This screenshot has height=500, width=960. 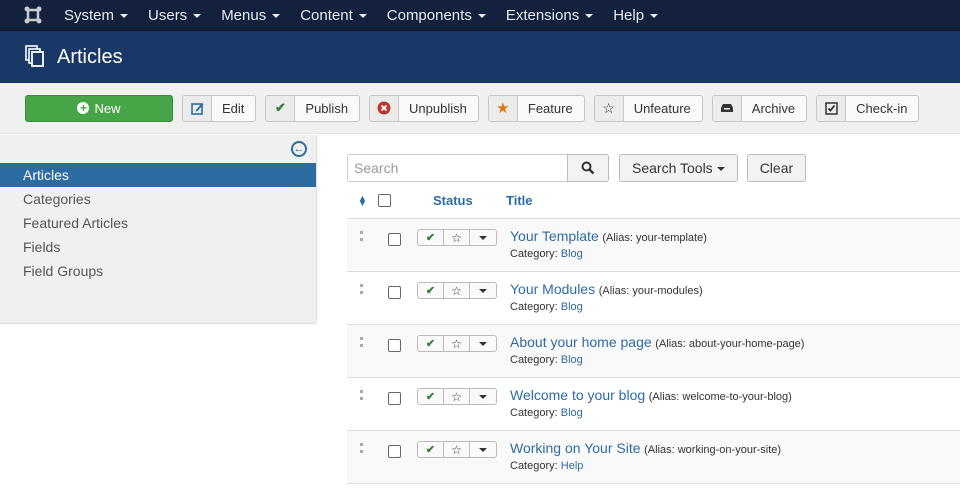 I want to click on archive-icon, so click(x=727, y=108).